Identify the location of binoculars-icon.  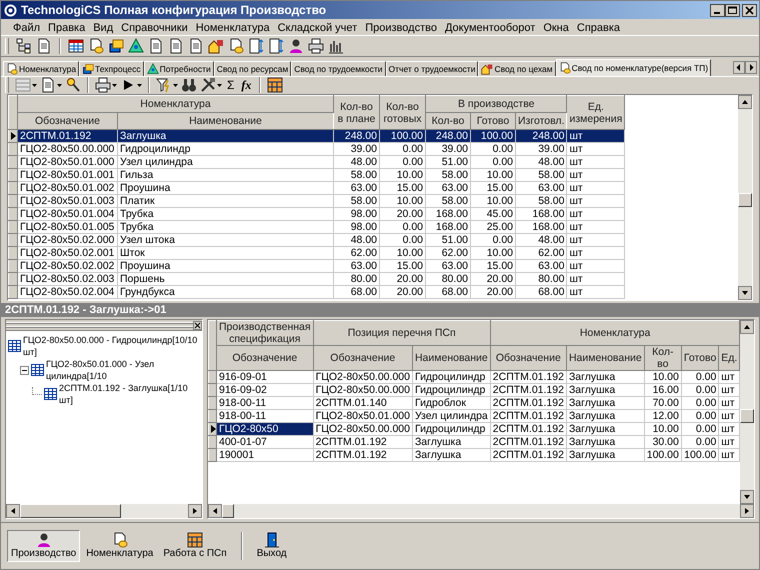
(189, 85).